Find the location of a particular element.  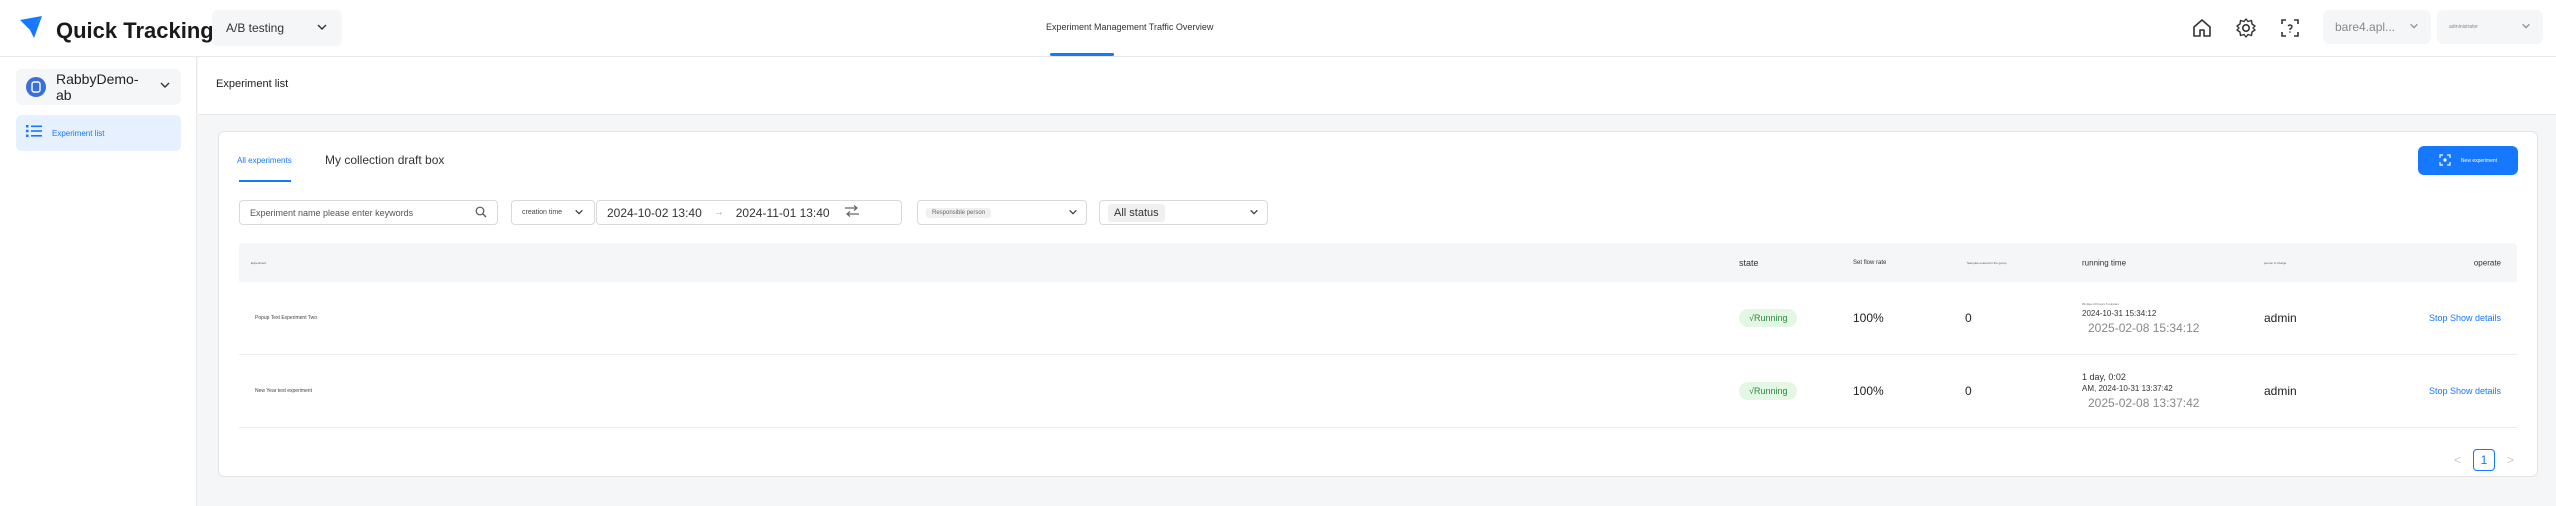

time-type-select: creation time is located at coordinates (553, 212).